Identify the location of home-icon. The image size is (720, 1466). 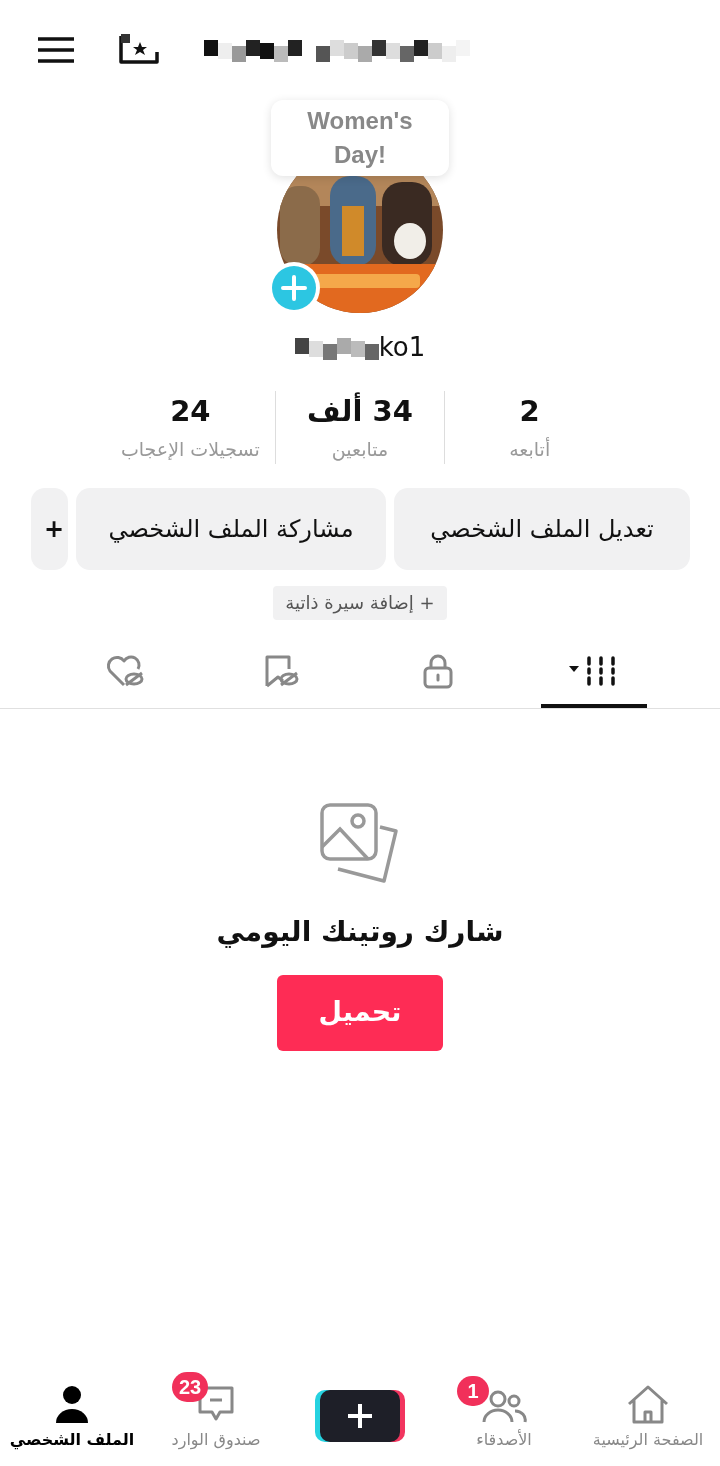
(648, 1404).